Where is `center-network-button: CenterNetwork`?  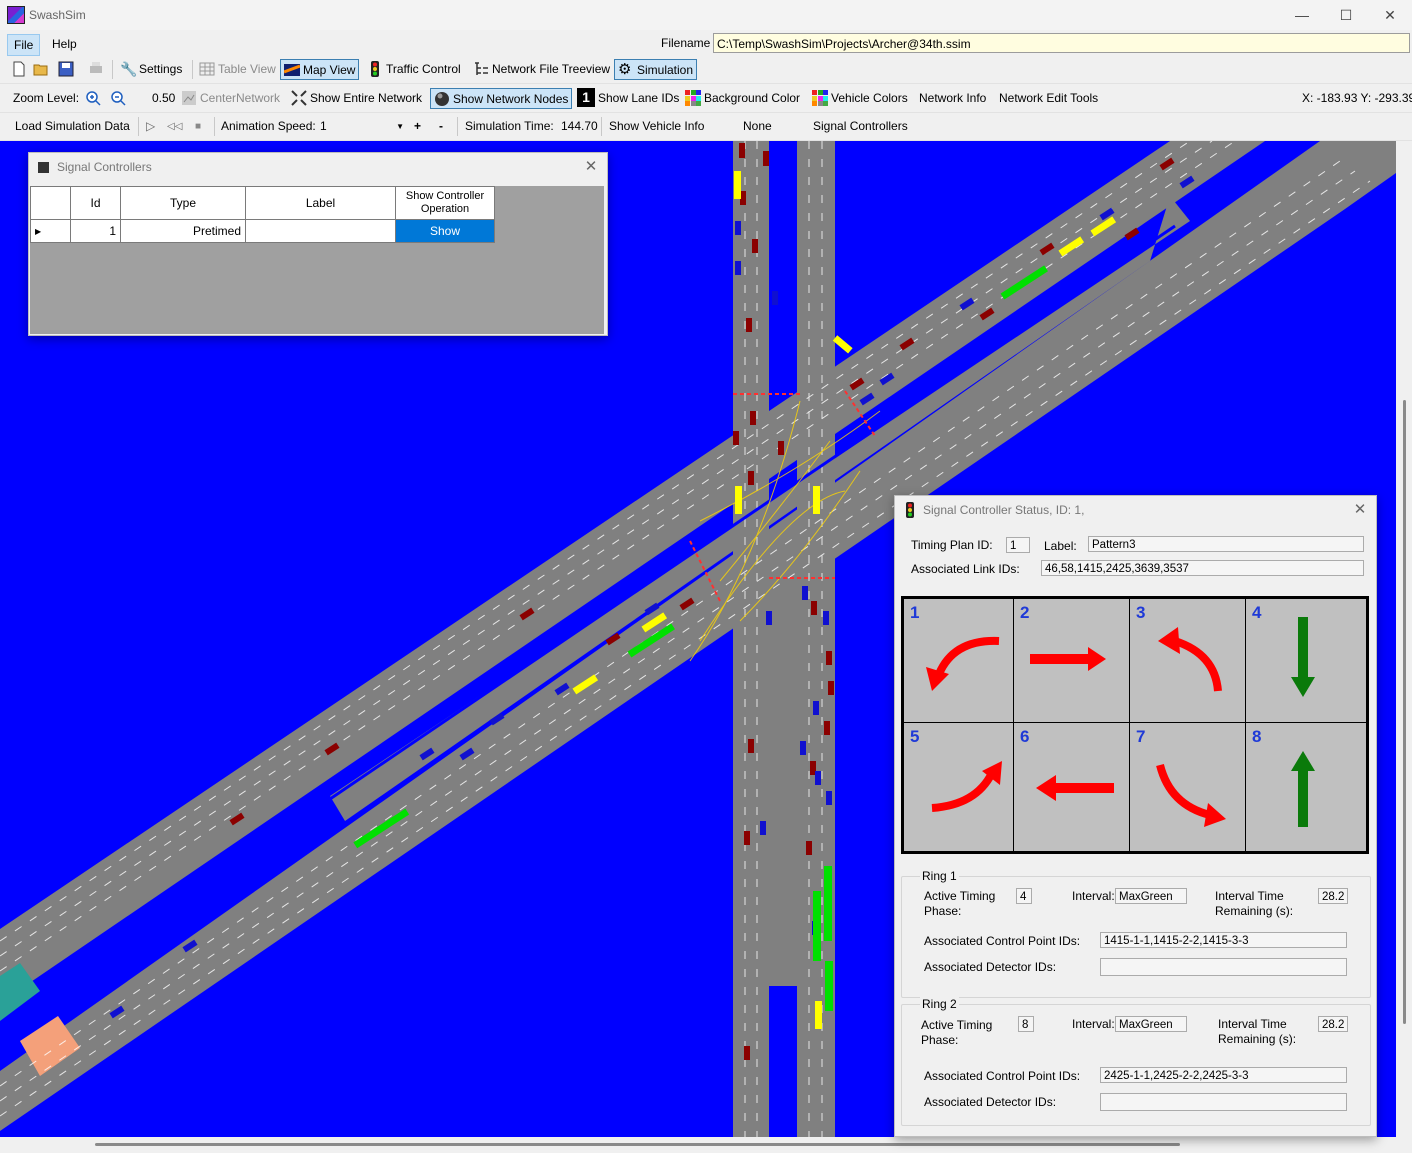 center-network-button: CenterNetwork is located at coordinates (230, 98).